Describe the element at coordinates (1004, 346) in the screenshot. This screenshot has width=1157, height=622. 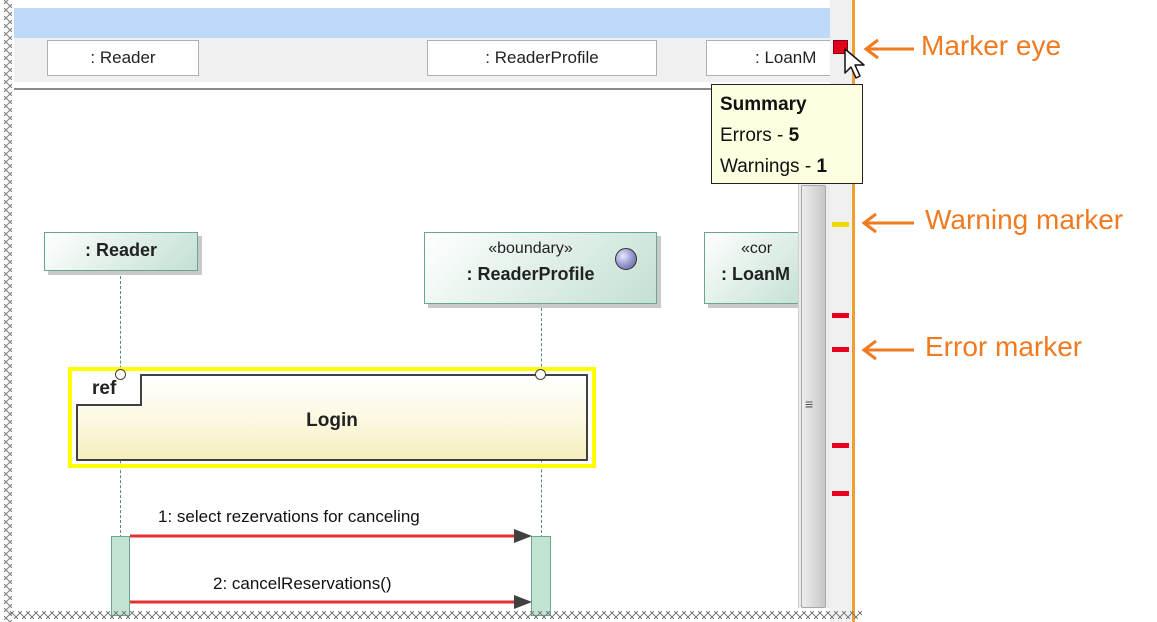
I see `callout-error-marker: Error marker` at that location.